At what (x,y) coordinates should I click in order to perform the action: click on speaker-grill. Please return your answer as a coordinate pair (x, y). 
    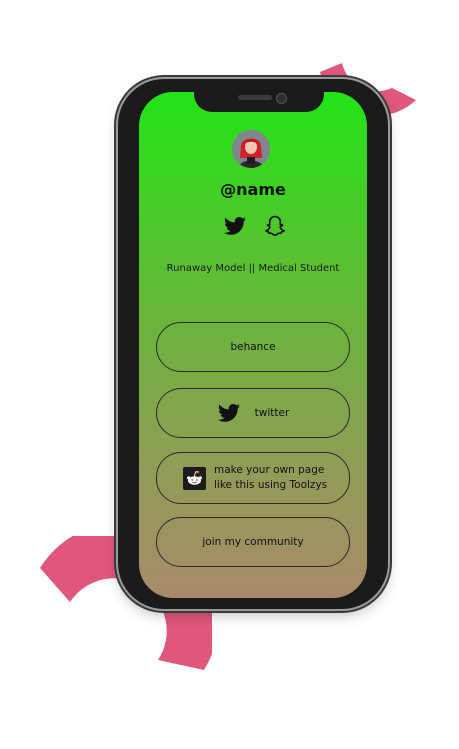
    Looking at the image, I should click on (255, 97).